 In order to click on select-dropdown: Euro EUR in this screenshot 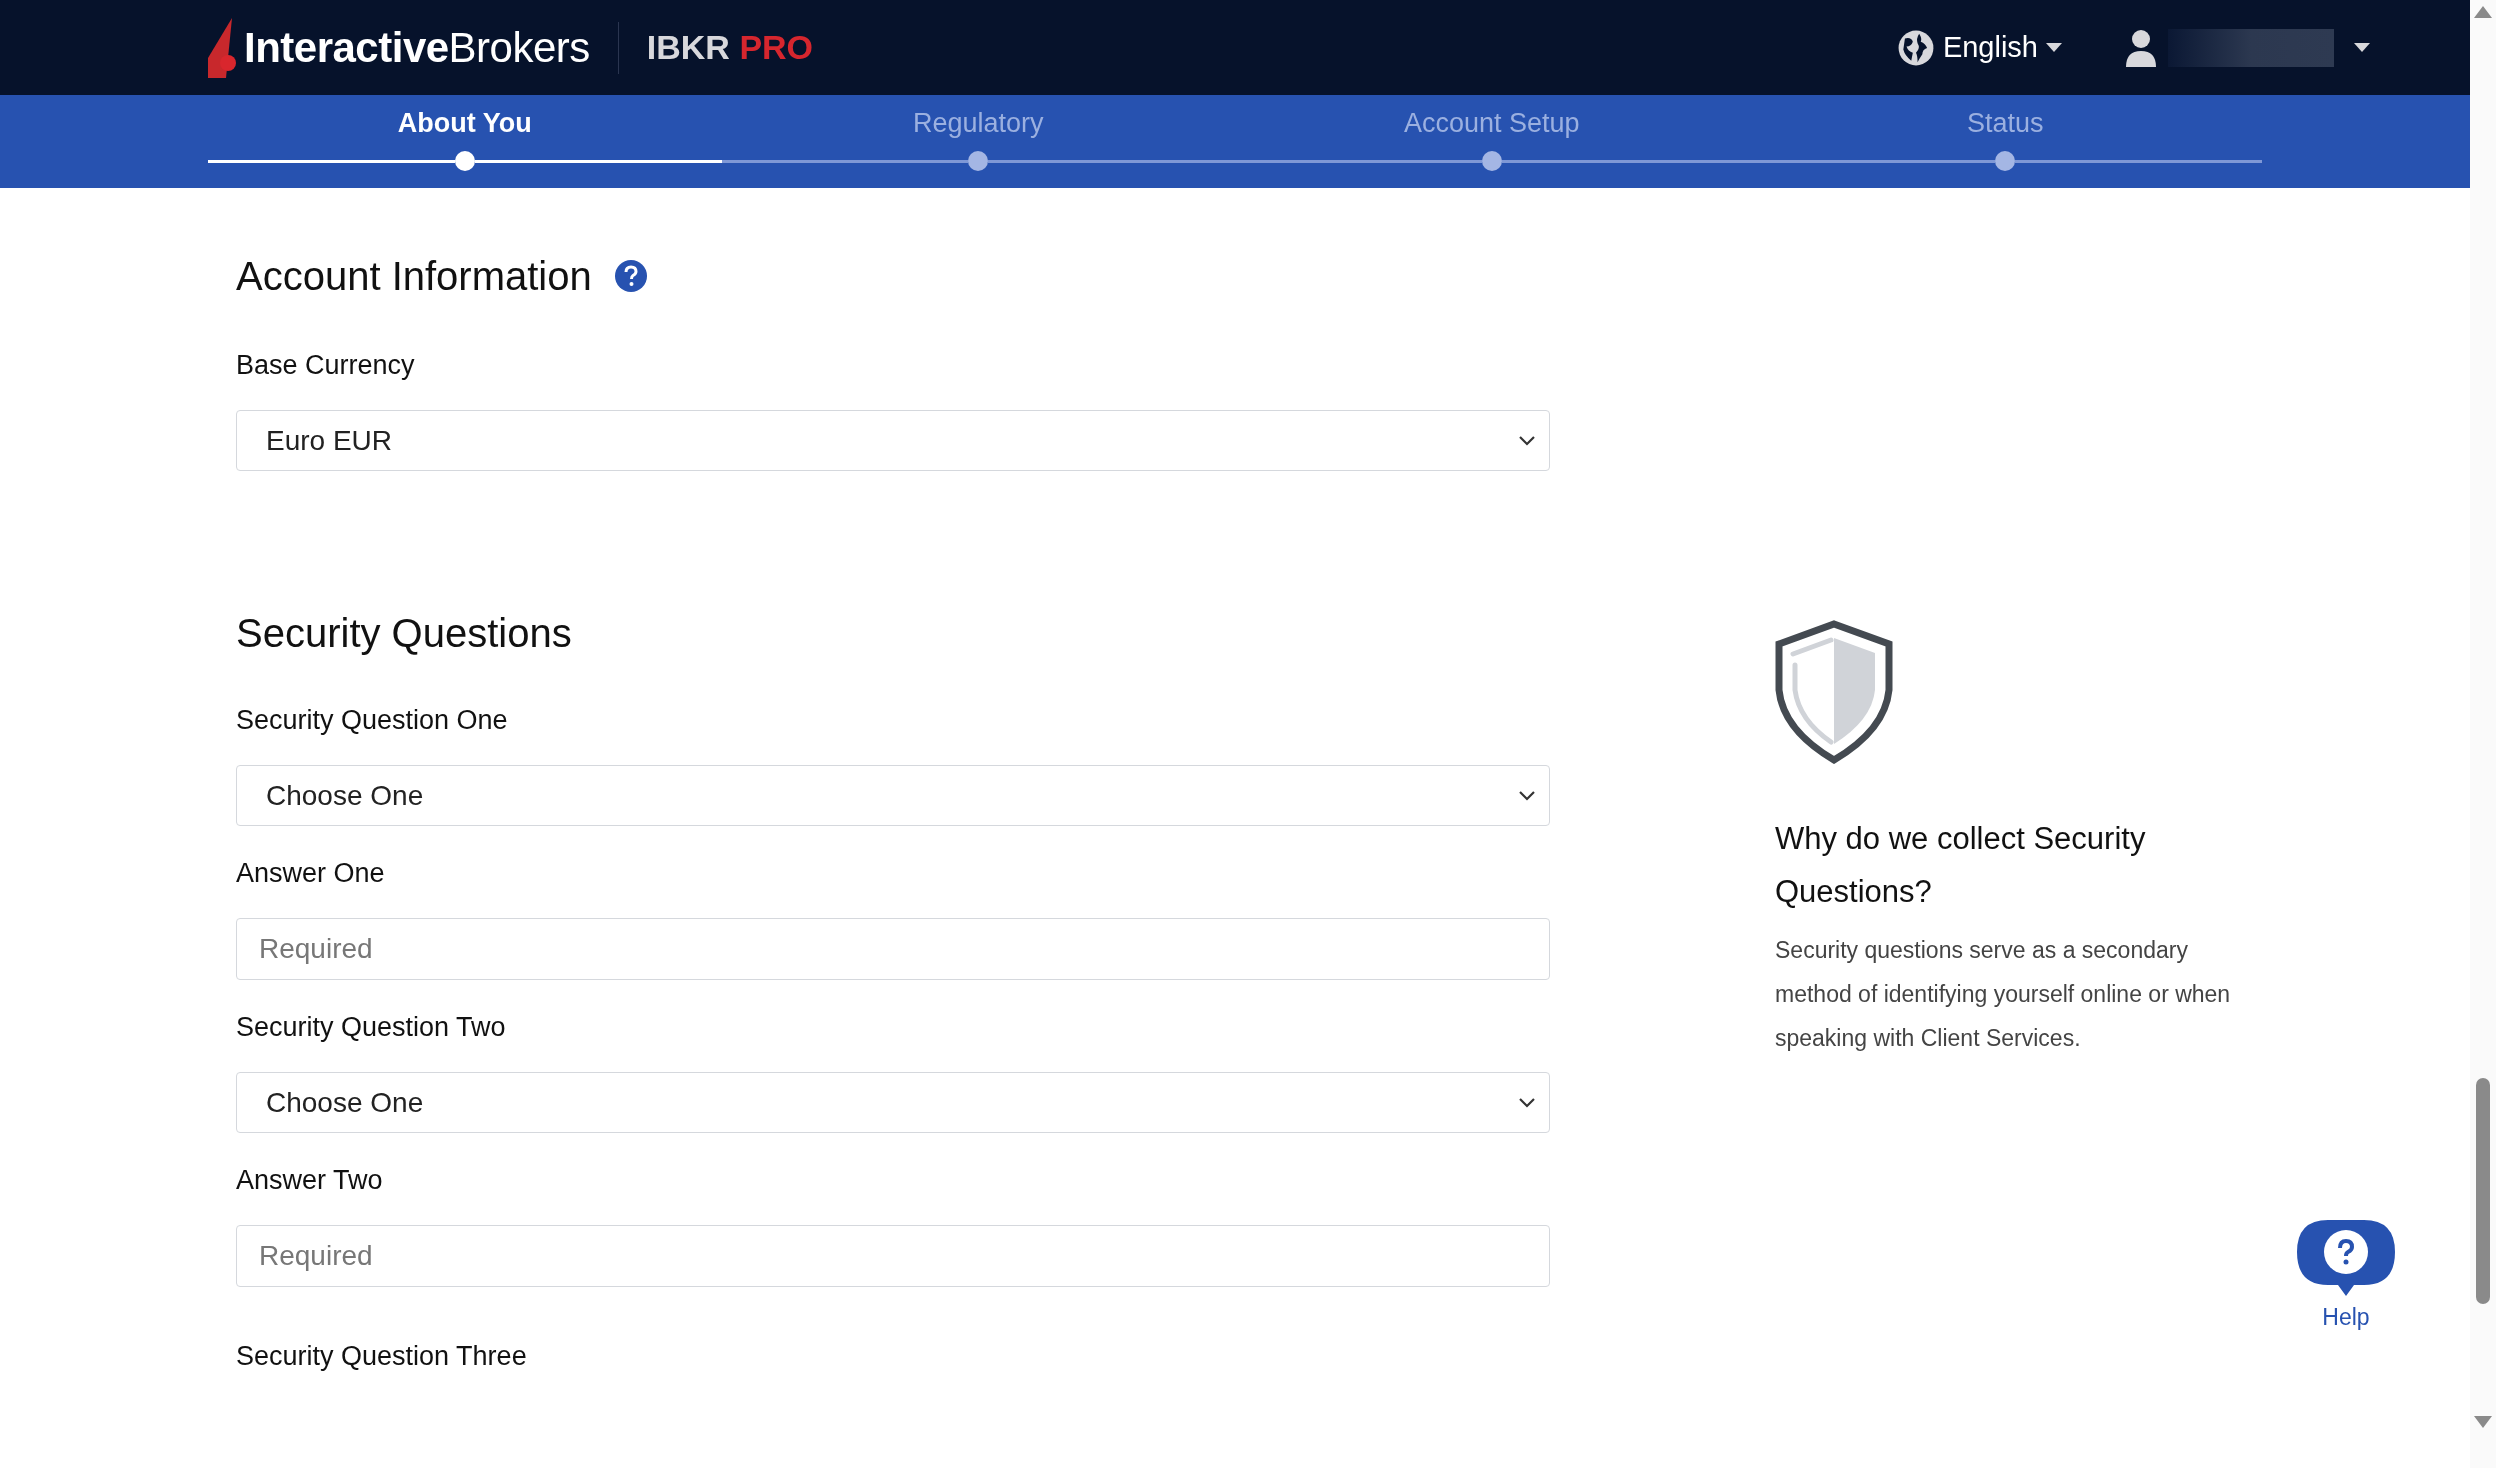, I will do `click(893, 440)`.